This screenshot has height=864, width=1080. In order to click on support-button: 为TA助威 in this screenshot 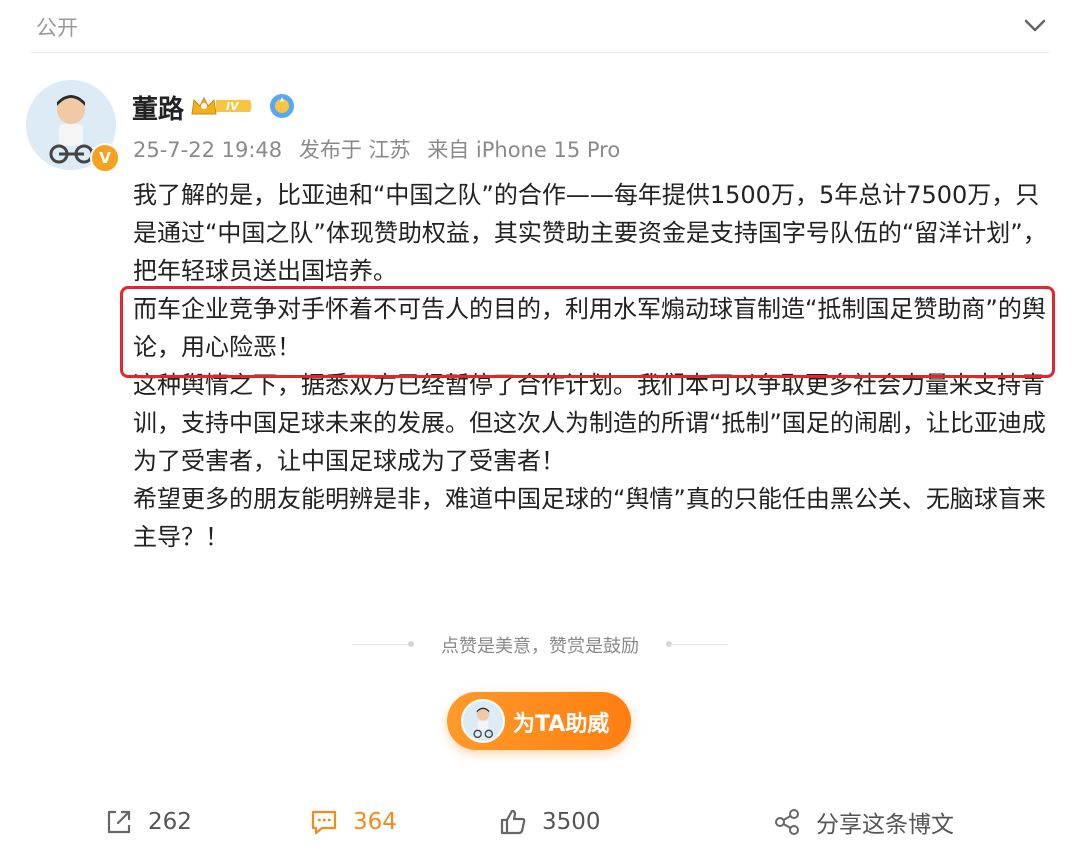, I will do `click(539, 721)`.